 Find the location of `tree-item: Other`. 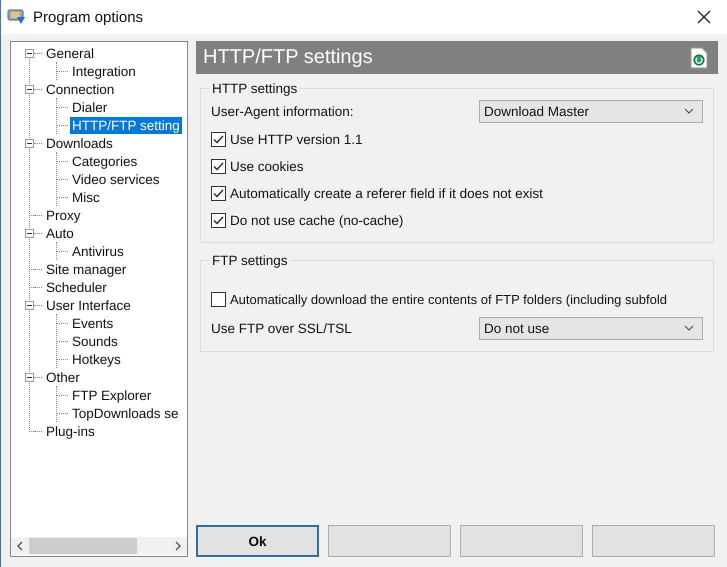

tree-item: Other is located at coordinates (63, 377).